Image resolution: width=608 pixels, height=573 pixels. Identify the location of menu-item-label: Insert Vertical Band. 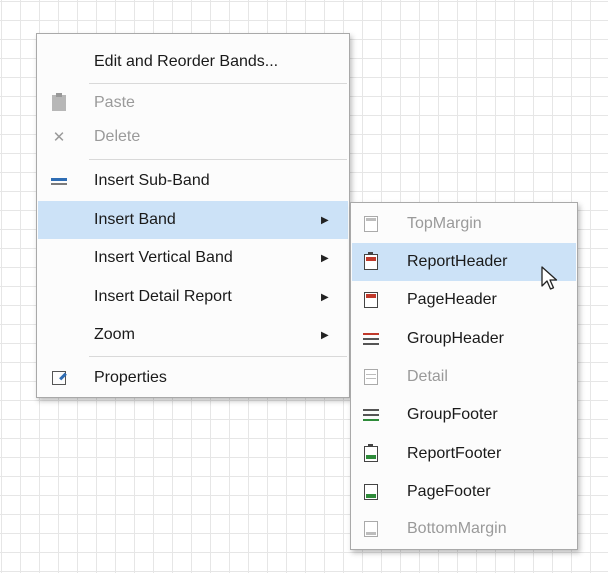
(163, 257).